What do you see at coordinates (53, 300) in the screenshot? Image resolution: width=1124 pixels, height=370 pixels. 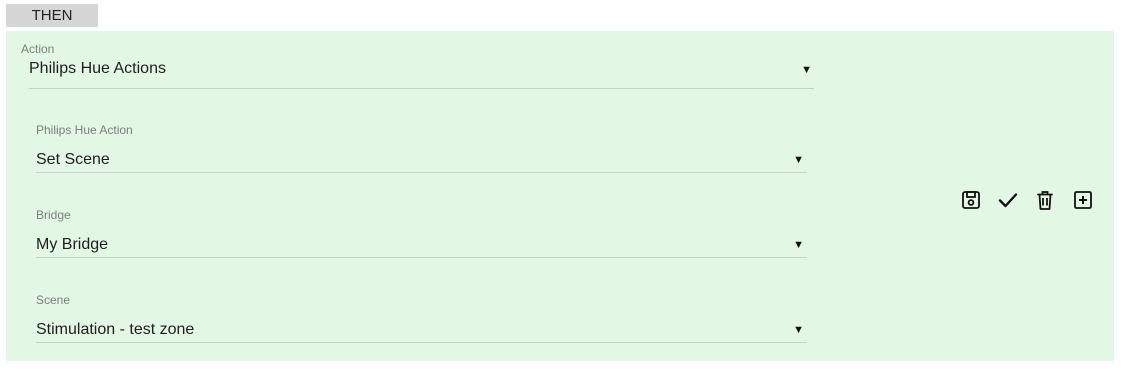 I see `scene-label: Scene` at bounding box center [53, 300].